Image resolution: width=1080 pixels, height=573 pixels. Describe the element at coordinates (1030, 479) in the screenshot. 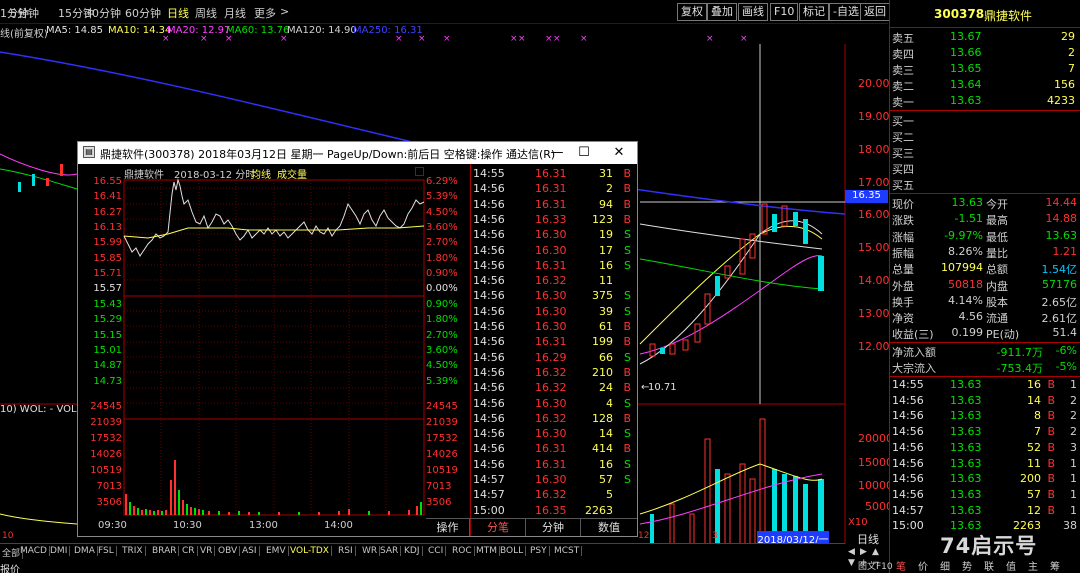

I see `trade-volume: 200` at that location.